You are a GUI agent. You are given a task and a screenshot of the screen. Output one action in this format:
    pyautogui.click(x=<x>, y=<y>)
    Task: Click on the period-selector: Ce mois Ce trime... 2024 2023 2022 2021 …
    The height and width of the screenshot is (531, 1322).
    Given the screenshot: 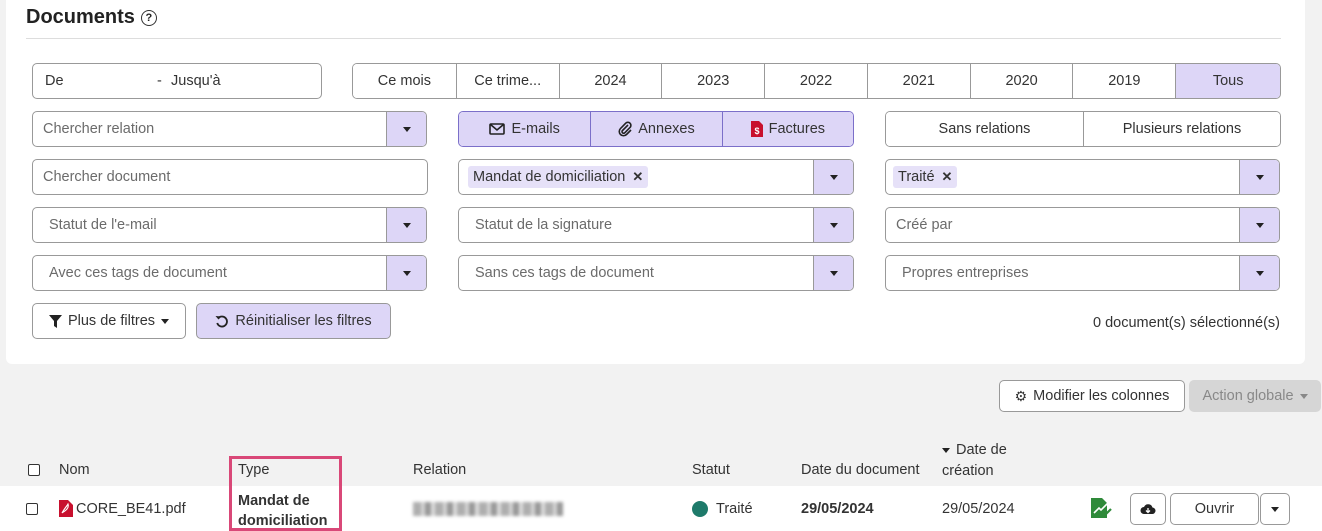 What is the action you would take?
    pyautogui.click(x=816, y=81)
    